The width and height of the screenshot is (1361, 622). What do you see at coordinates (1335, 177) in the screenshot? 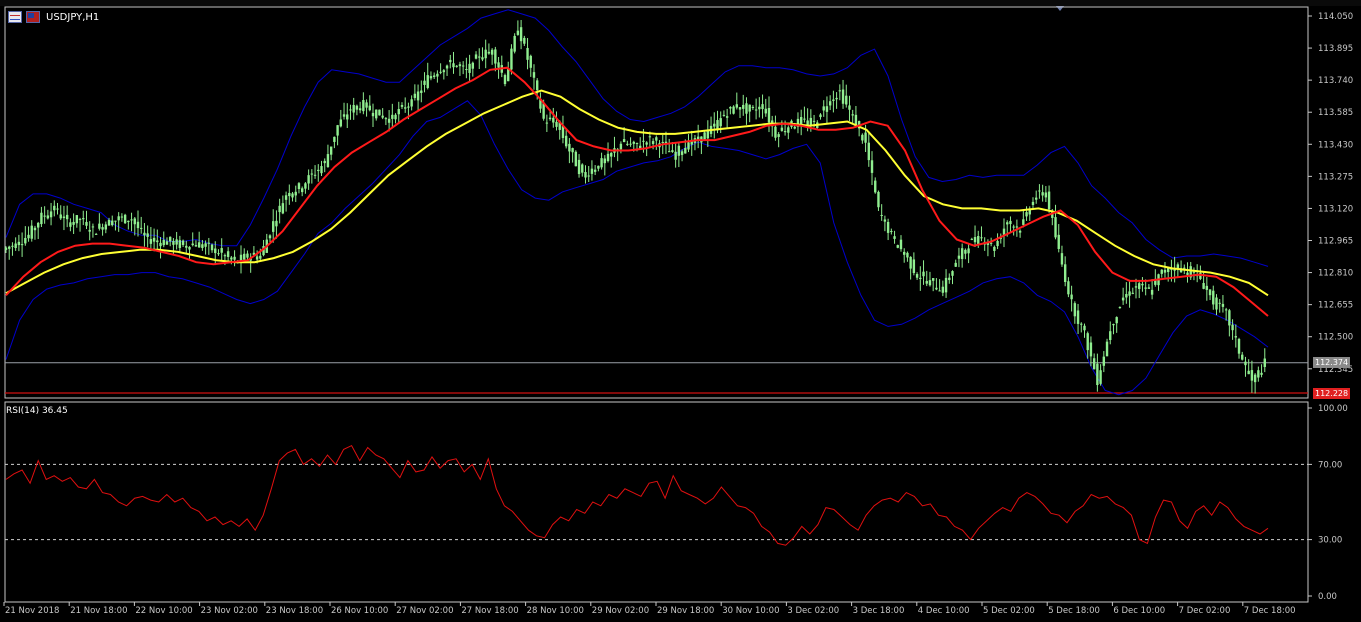
I see `price-axis-label: 113.275` at bounding box center [1335, 177].